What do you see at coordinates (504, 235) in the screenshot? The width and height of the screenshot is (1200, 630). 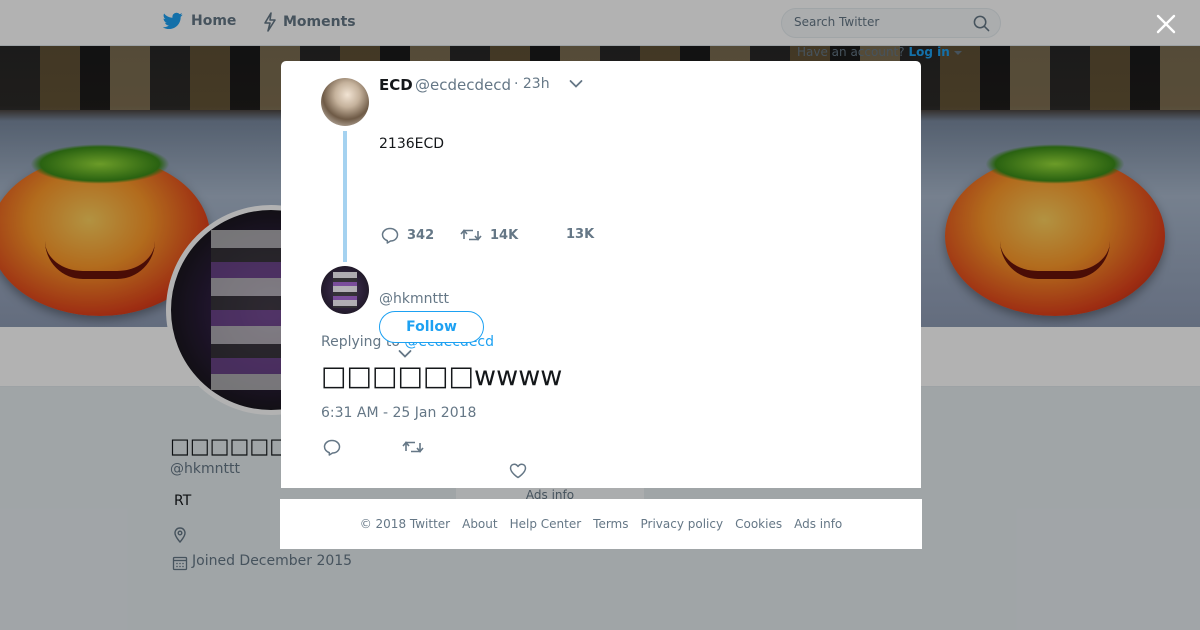 I see `tweet-retweet-count: 14K` at bounding box center [504, 235].